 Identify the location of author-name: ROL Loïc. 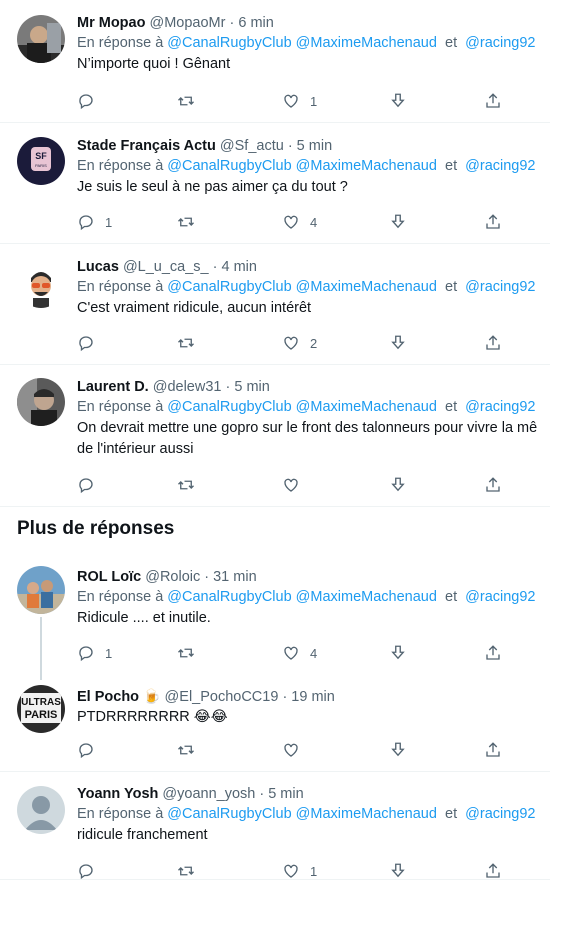
(109, 577).